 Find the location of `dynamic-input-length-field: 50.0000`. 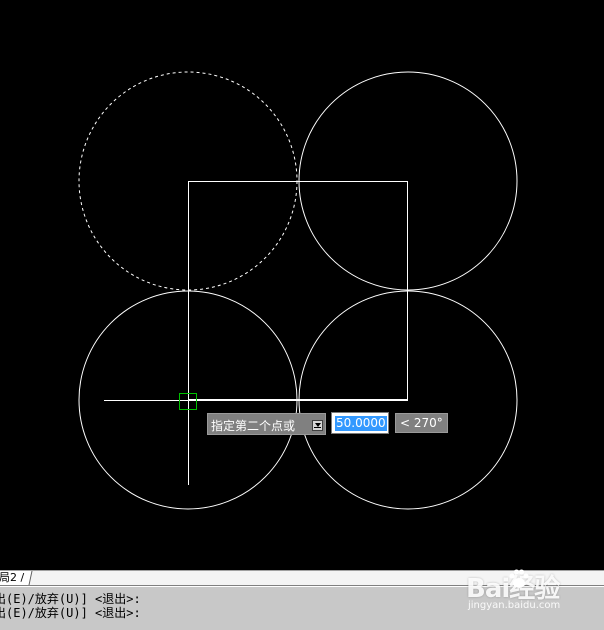

dynamic-input-length-field: 50.0000 is located at coordinates (360, 423).